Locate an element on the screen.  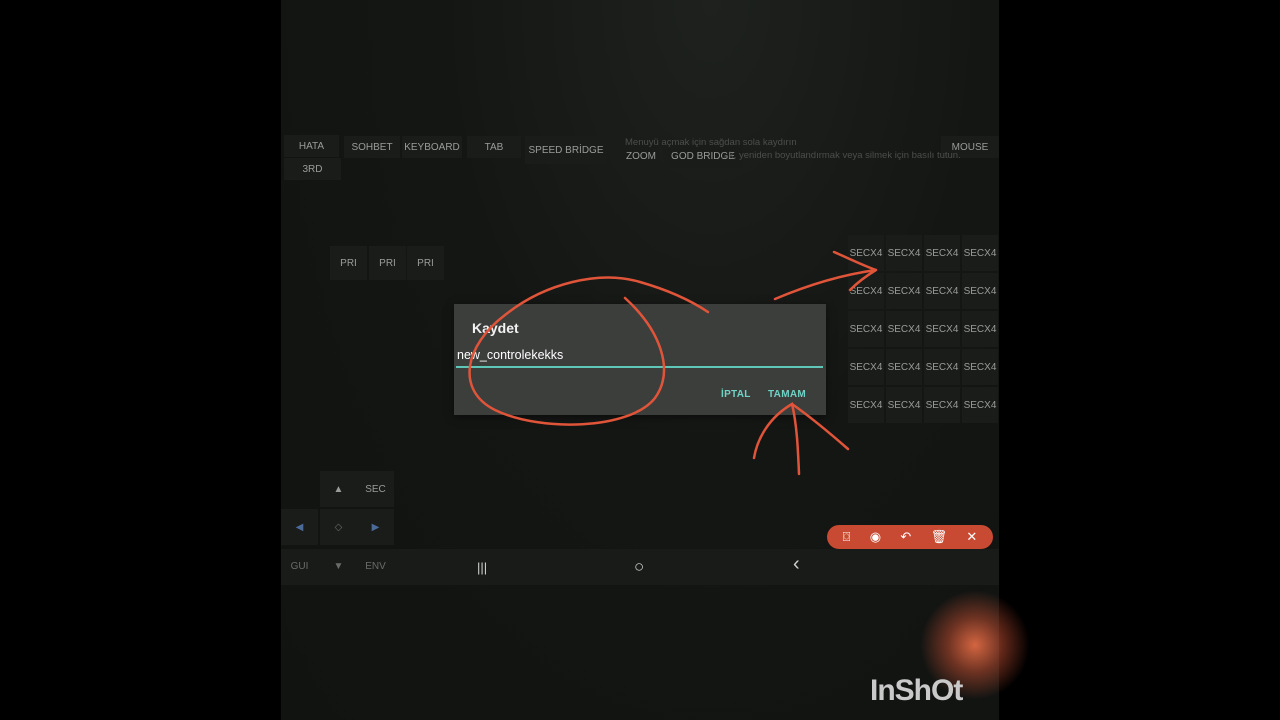
arrow-to-ok-annotation is located at coordinates (801, 439).